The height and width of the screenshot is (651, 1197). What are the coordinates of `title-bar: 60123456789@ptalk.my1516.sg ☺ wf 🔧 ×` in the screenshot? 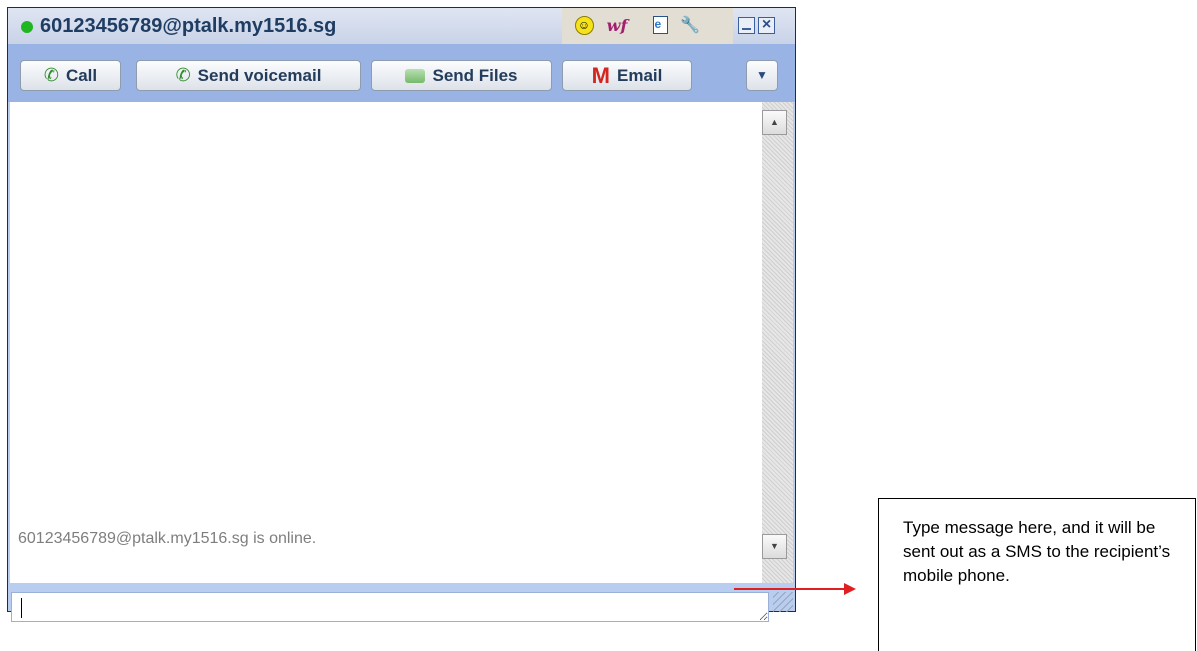 It's located at (401, 26).